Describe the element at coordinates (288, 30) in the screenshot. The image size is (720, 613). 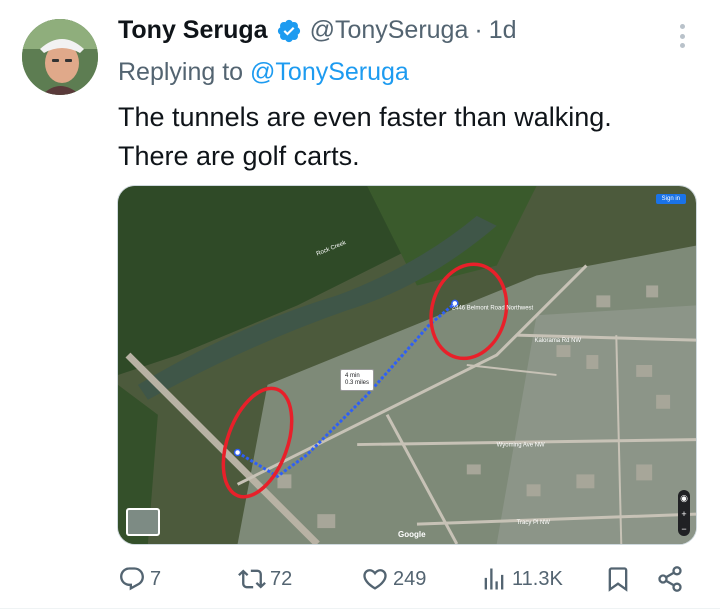
I see `verified-badge-icon` at that location.